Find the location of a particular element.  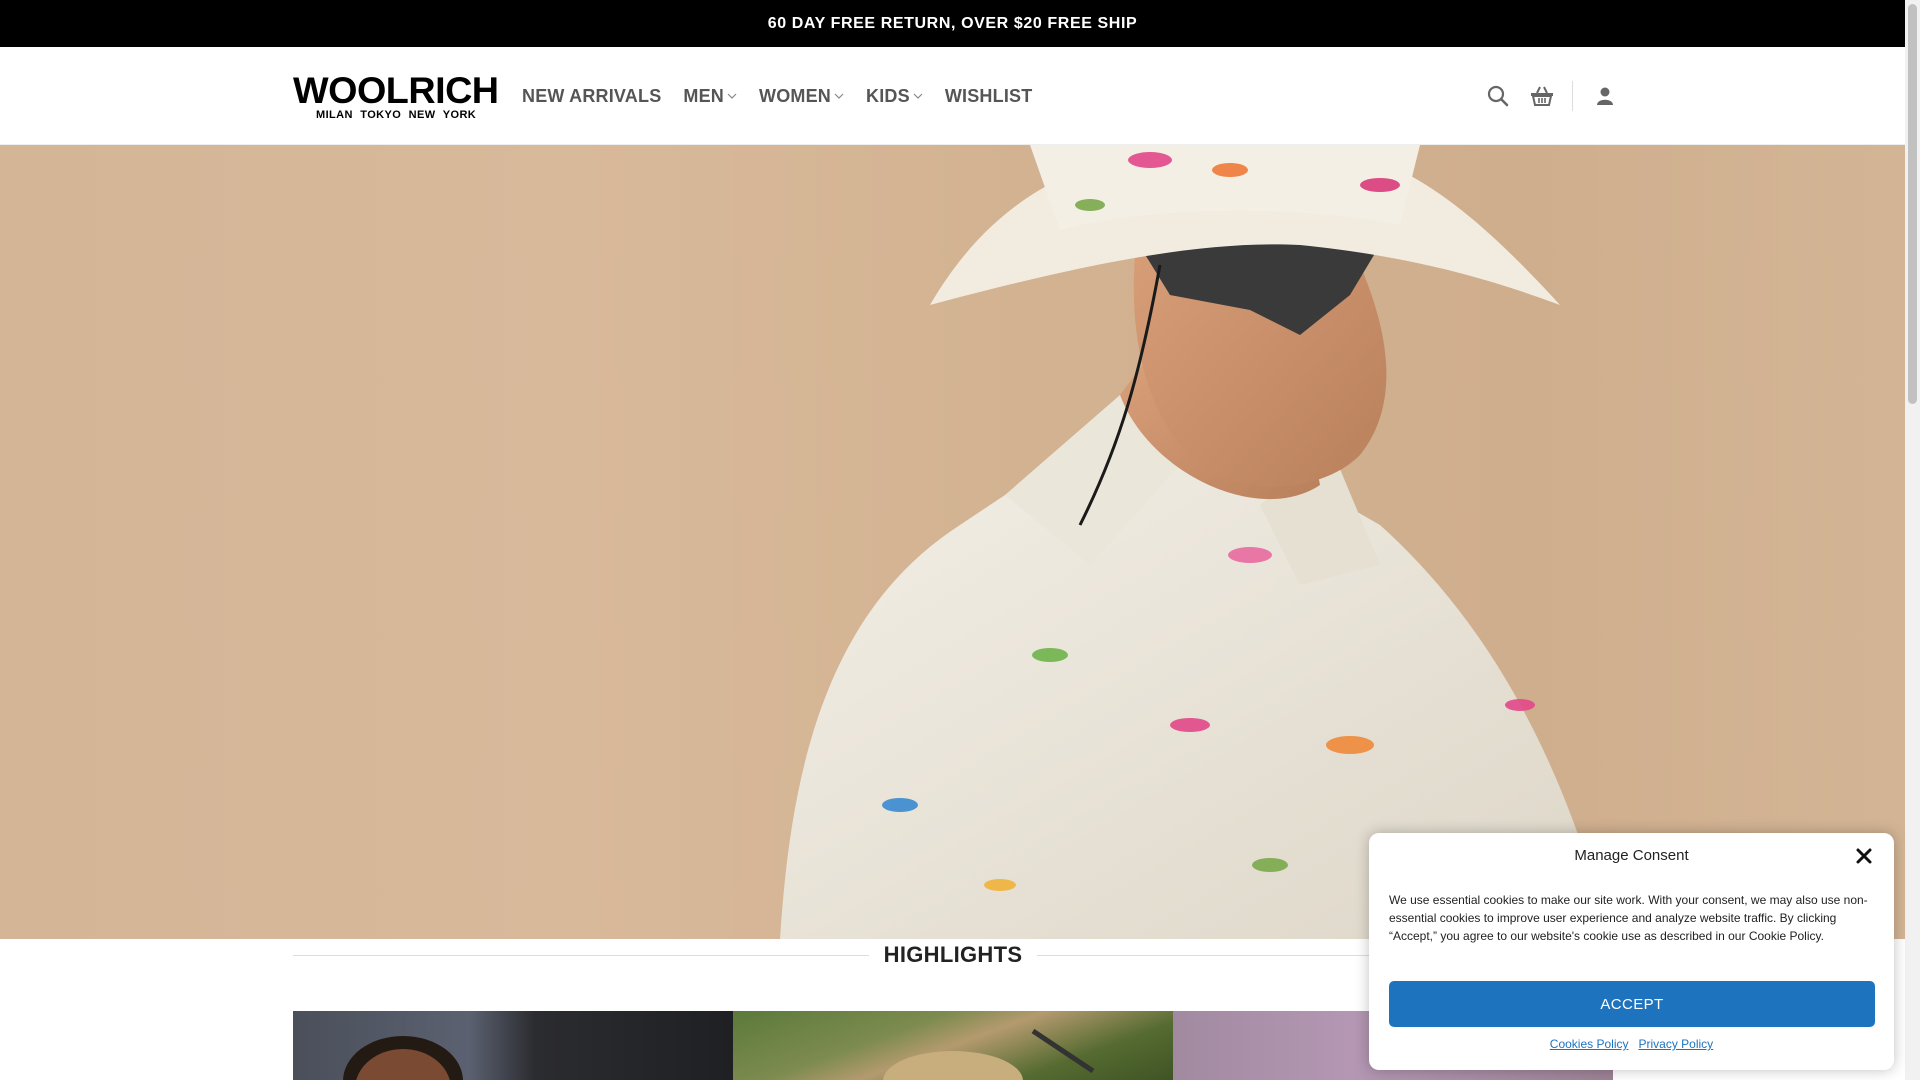

basket-icon is located at coordinates (1542, 96).